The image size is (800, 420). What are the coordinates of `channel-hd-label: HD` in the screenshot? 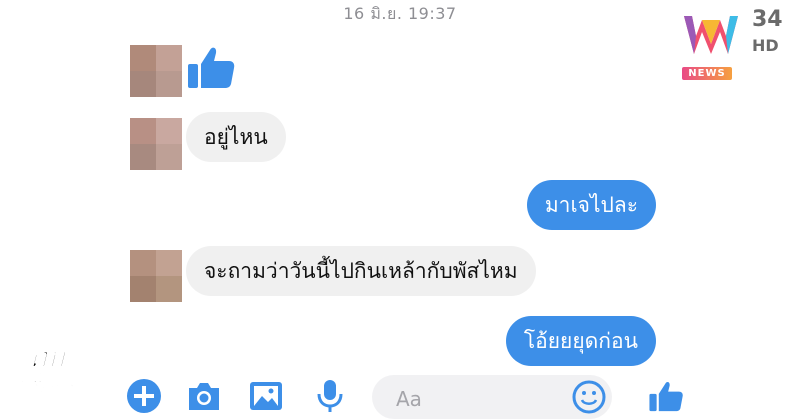 It's located at (765, 45).